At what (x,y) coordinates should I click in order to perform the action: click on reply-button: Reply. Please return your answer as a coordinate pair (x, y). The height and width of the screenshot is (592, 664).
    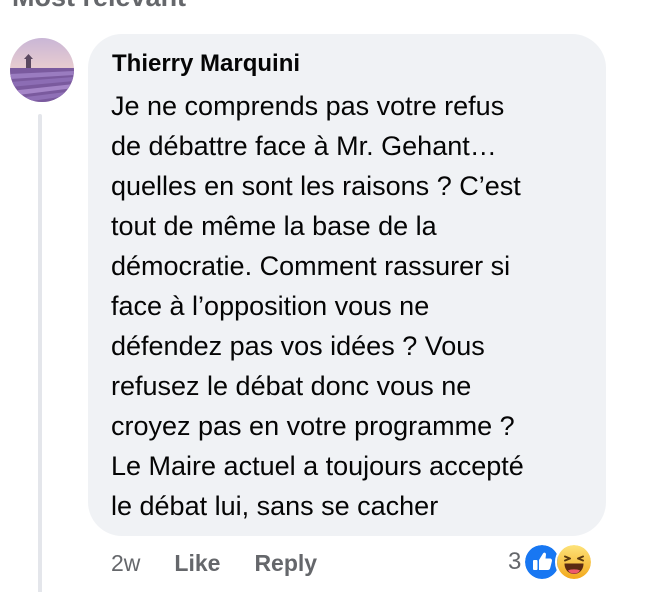
    Looking at the image, I should click on (285, 563).